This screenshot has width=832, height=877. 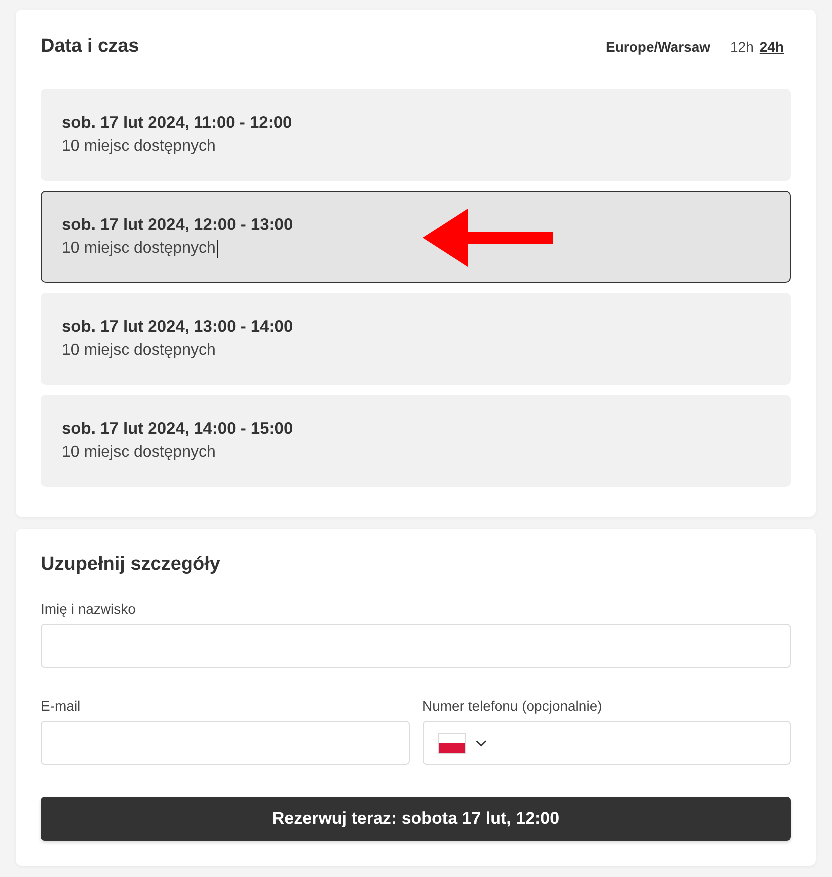 What do you see at coordinates (178, 429) in the screenshot?
I see `slot-time: sob. 17 lut 2024, 14:00 - 15:00` at bounding box center [178, 429].